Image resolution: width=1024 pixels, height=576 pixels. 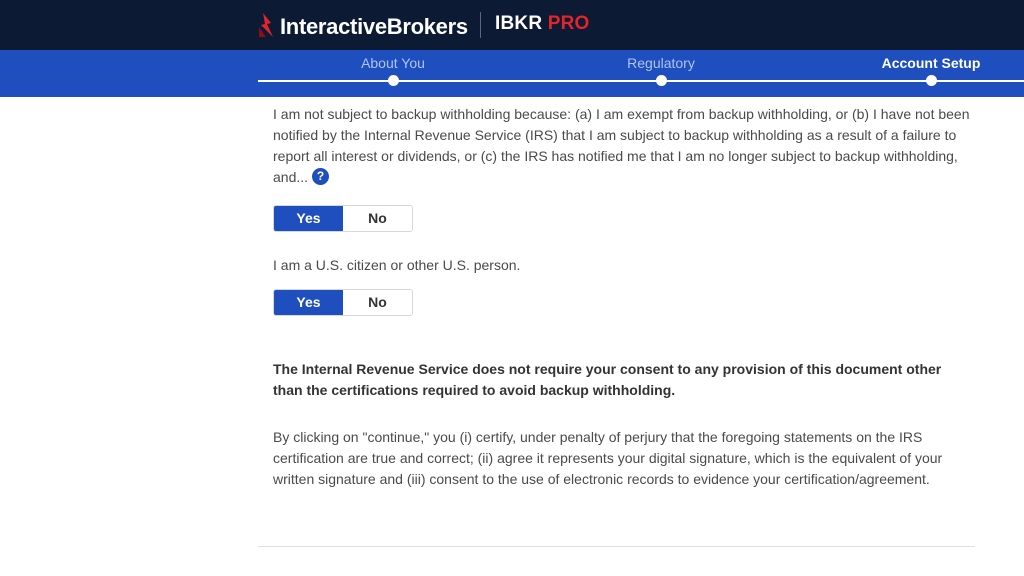 I want to click on progress-stepper: About You Regulatory Account Setup, so click(x=512, y=73).